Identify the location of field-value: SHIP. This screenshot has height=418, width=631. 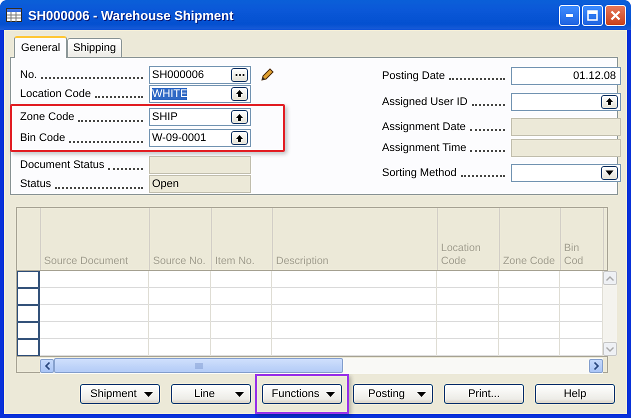
(165, 117).